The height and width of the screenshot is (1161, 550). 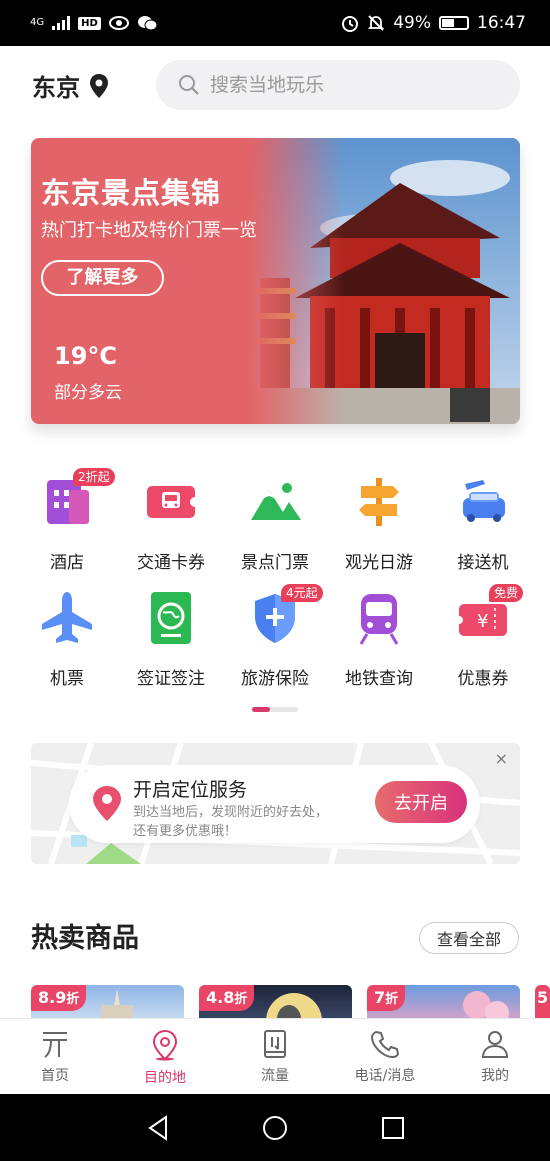 I want to click on category-label: 旅游保险, so click(x=275, y=679).